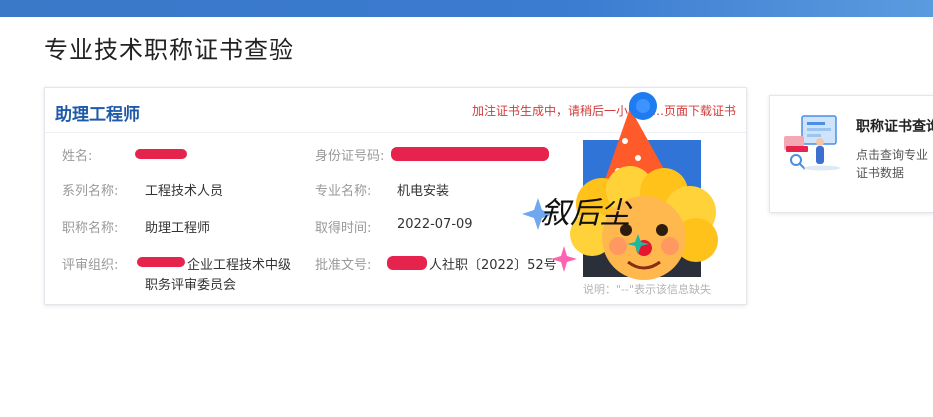  What do you see at coordinates (894, 164) in the screenshot?
I see `side-card-description: 点击查询专业 证书数据` at bounding box center [894, 164].